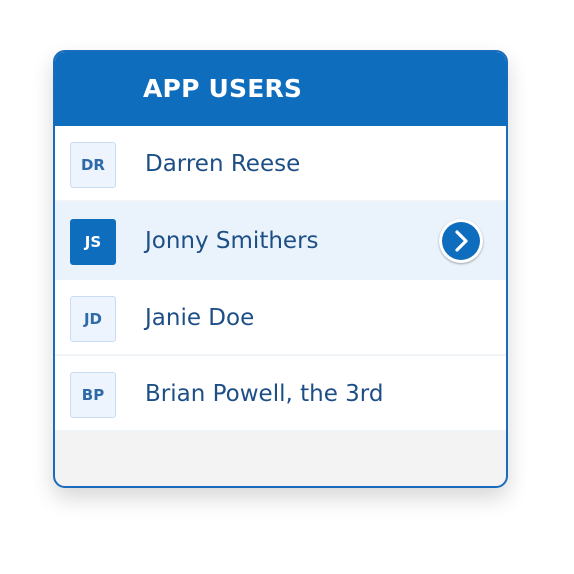 This screenshot has width=574, height=574. I want to click on user-name: Jonny Smithers, so click(232, 241).